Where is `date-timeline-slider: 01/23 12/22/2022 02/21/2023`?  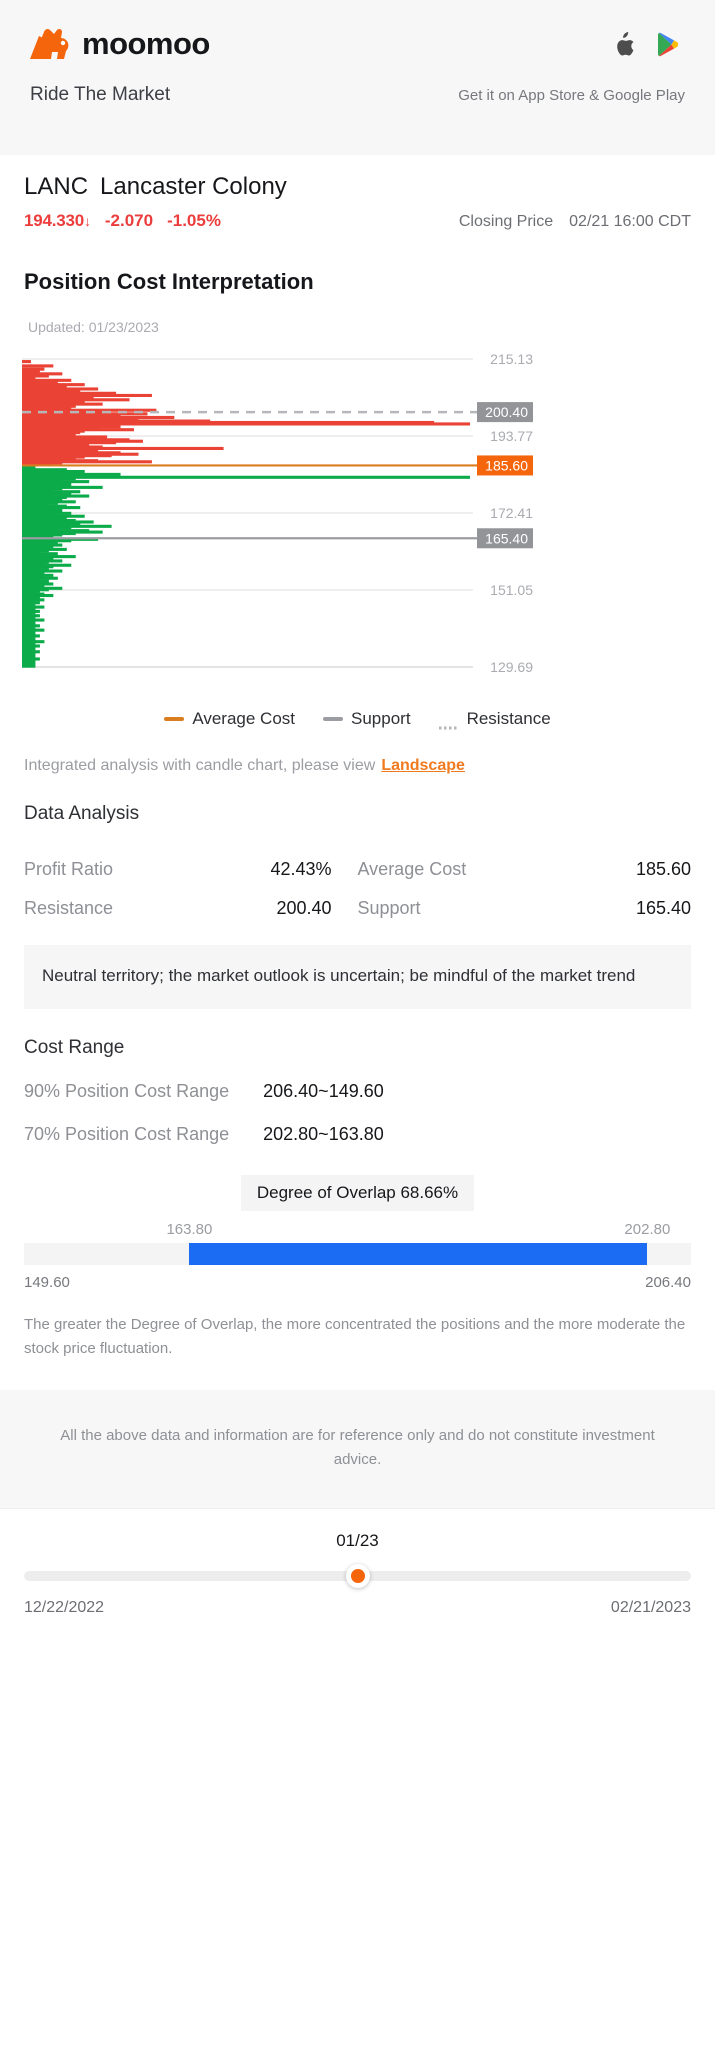
date-timeline-slider: 01/23 12/22/2022 02/21/2023 is located at coordinates (357, 1572).